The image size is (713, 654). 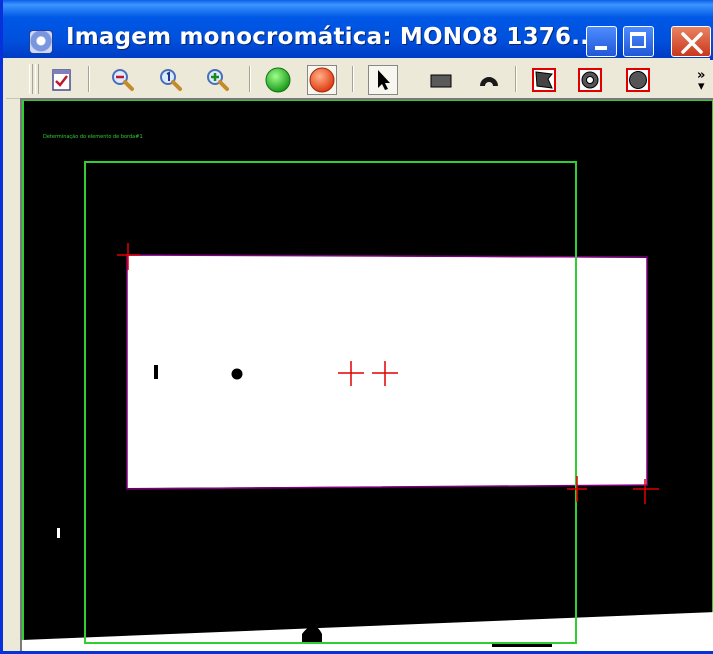 What do you see at coordinates (156, 372) in the screenshot?
I see `small-bar-mark` at bounding box center [156, 372].